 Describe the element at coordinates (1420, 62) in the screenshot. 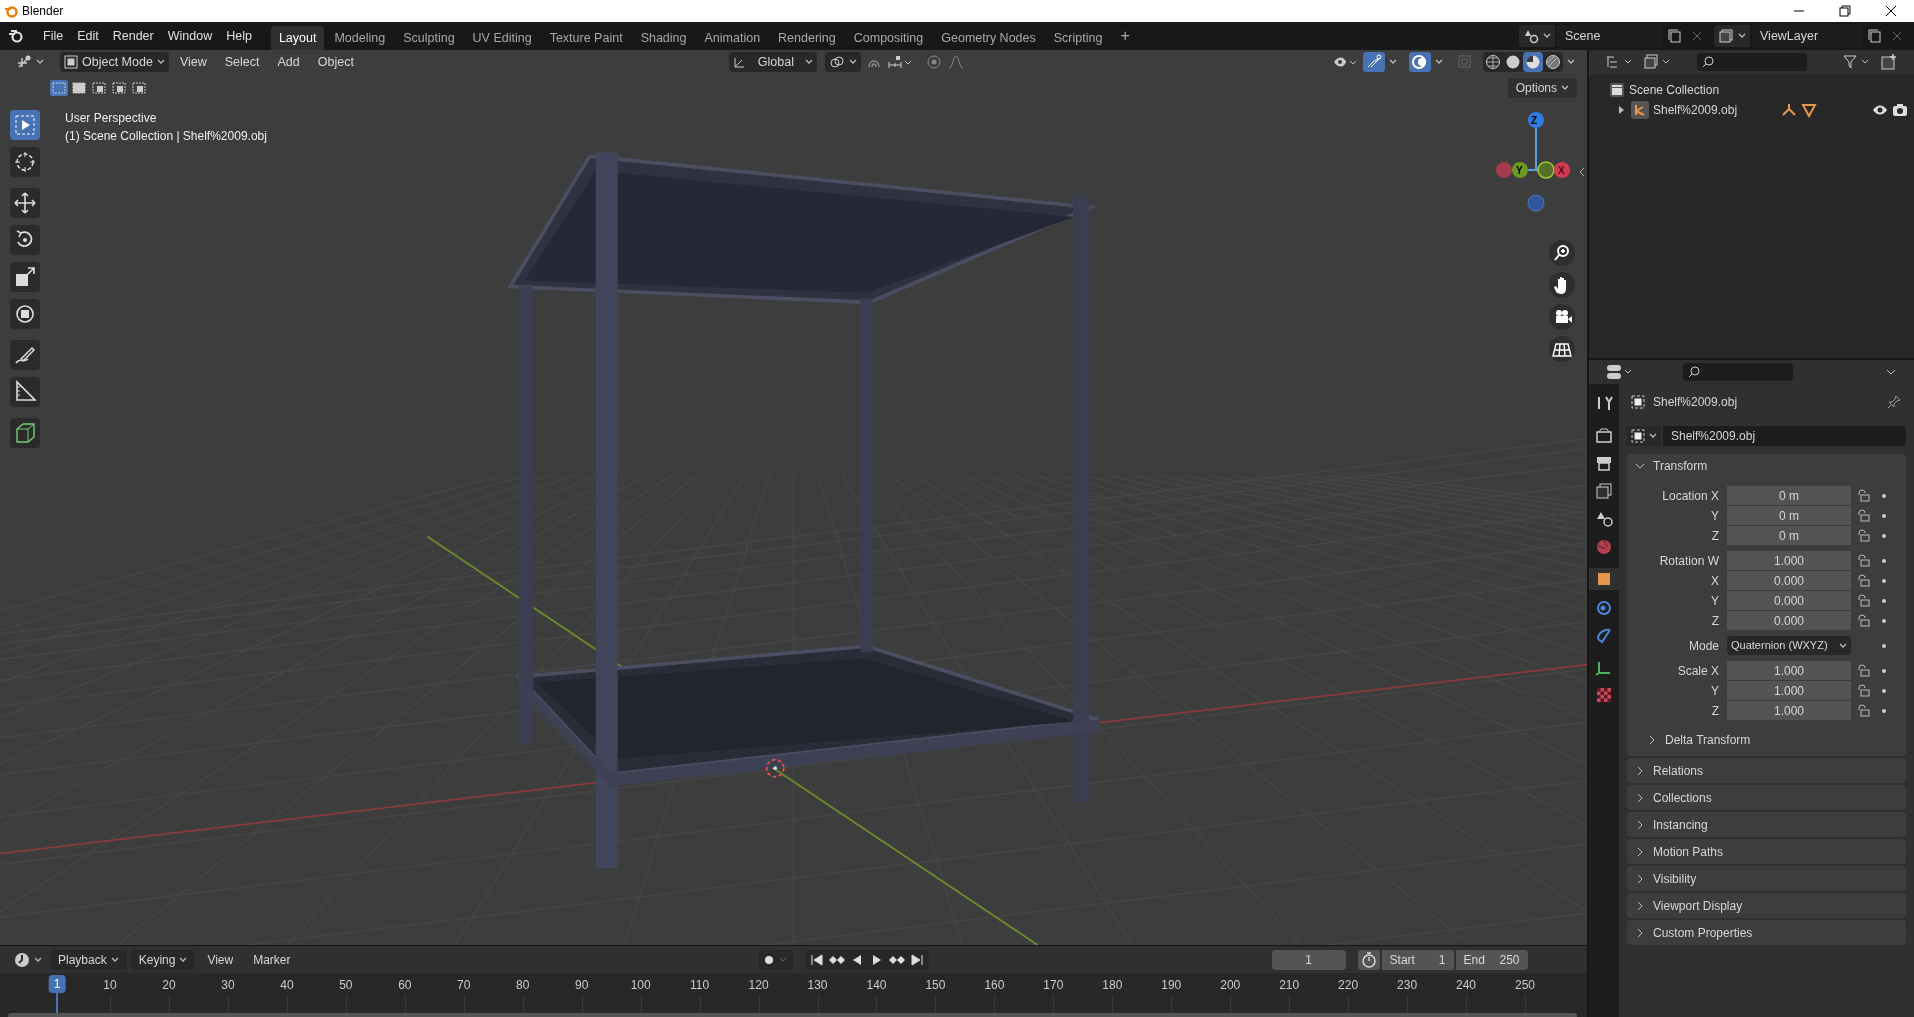

I see `overlay-icon` at that location.